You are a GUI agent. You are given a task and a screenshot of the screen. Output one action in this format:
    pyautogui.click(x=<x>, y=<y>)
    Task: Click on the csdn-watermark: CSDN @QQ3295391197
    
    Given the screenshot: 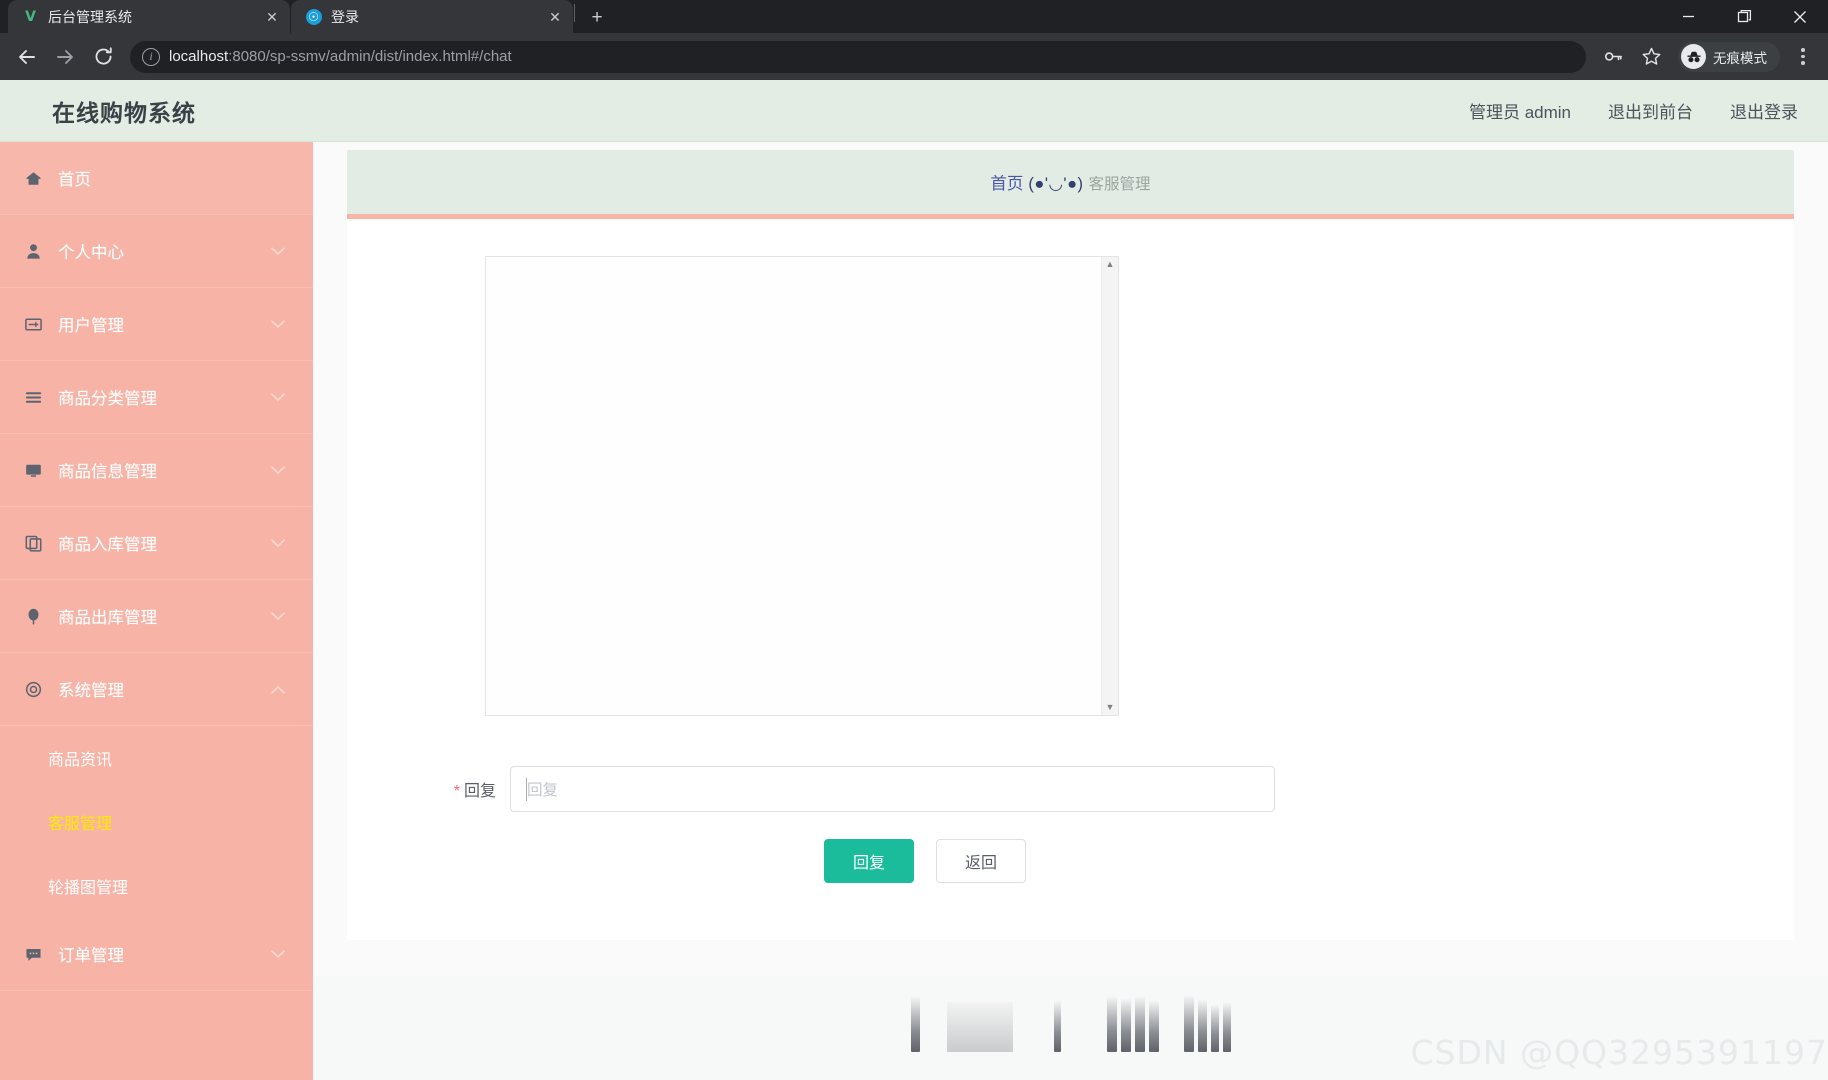 What is the action you would take?
    pyautogui.click(x=1619, y=1052)
    